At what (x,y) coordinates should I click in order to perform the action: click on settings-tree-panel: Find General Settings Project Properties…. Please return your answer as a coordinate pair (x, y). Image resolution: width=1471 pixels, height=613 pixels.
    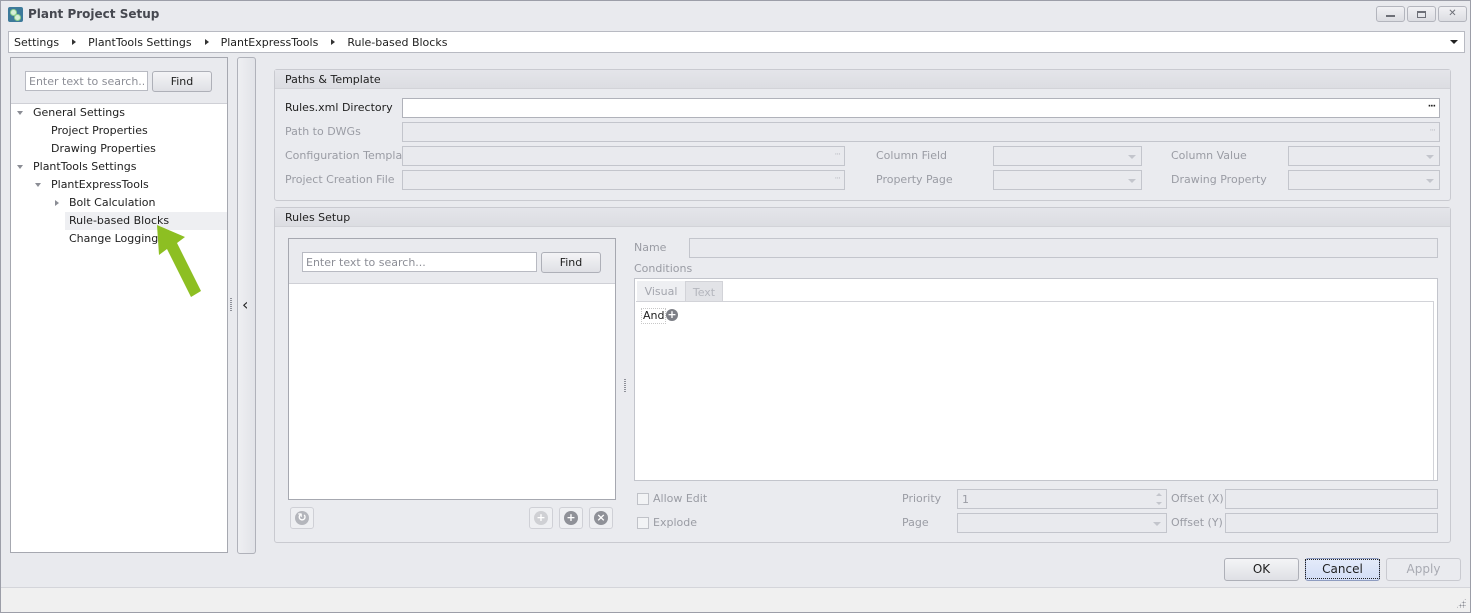
    Looking at the image, I should click on (119, 305).